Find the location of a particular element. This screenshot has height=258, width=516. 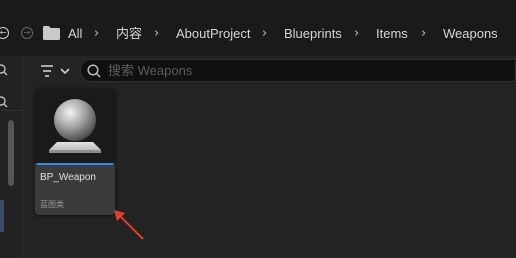

annotation-arrow-icon is located at coordinates (129, 225).